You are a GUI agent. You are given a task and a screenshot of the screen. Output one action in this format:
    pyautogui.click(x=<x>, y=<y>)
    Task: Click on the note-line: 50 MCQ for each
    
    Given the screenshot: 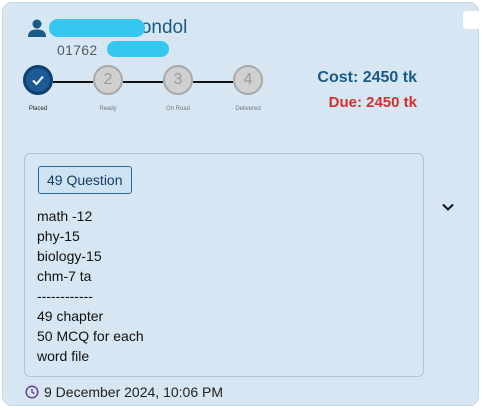 What is the action you would take?
    pyautogui.click(x=90, y=336)
    